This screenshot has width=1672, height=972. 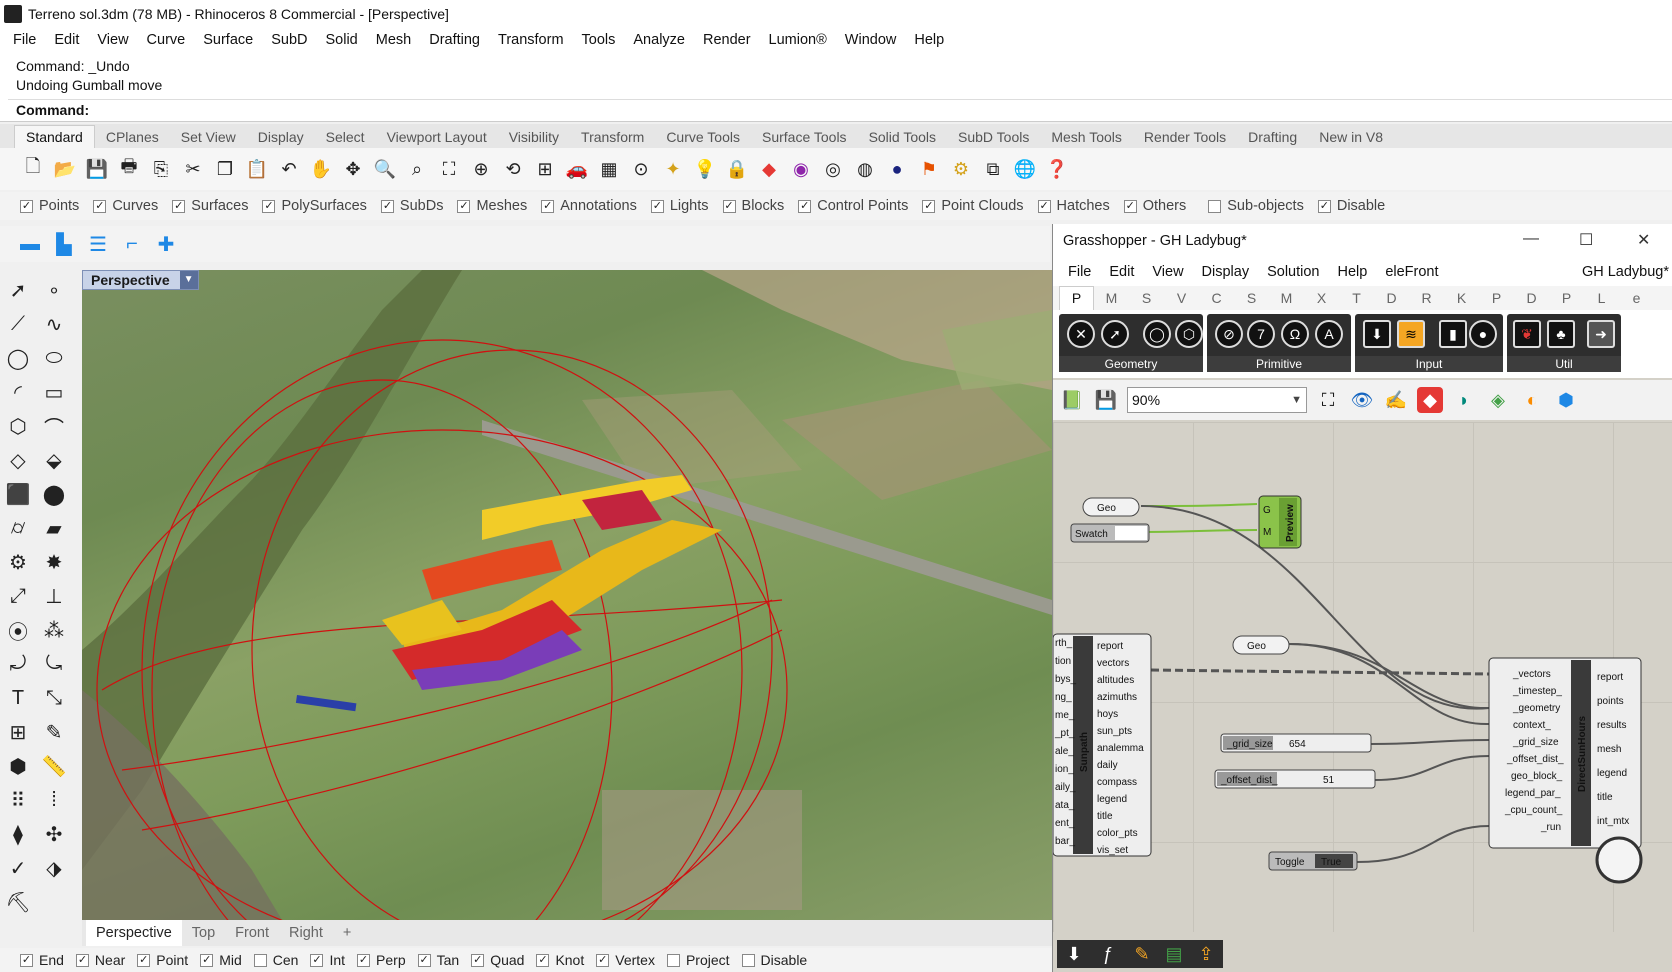 What do you see at coordinates (1531, 298) in the screenshot?
I see `gh-tab: D` at bounding box center [1531, 298].